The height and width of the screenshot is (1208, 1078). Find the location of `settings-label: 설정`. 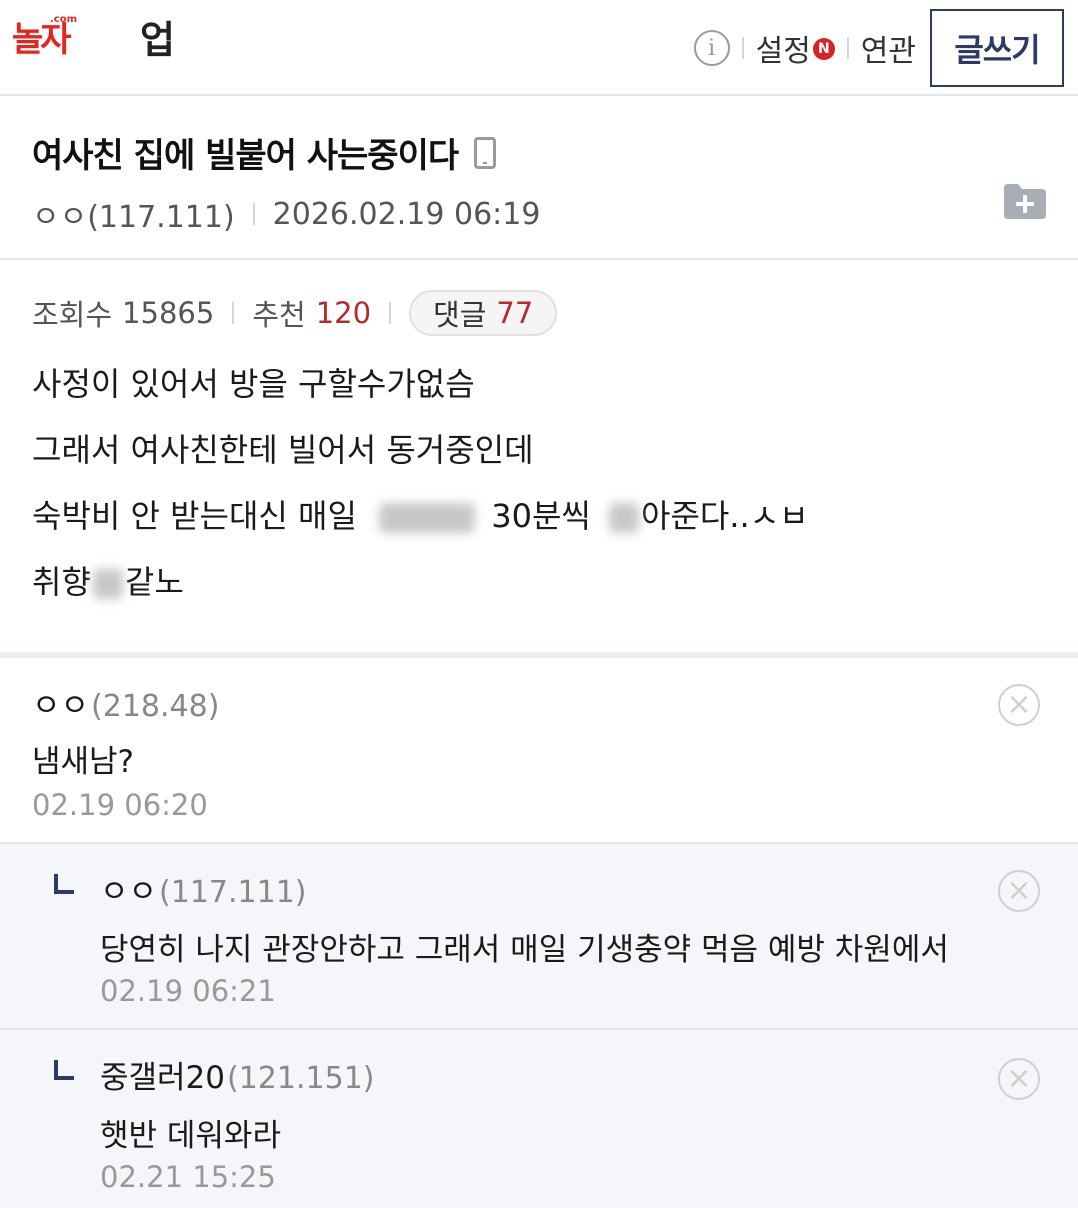

settings-label: 설정 is located at coordinates (783, 51).